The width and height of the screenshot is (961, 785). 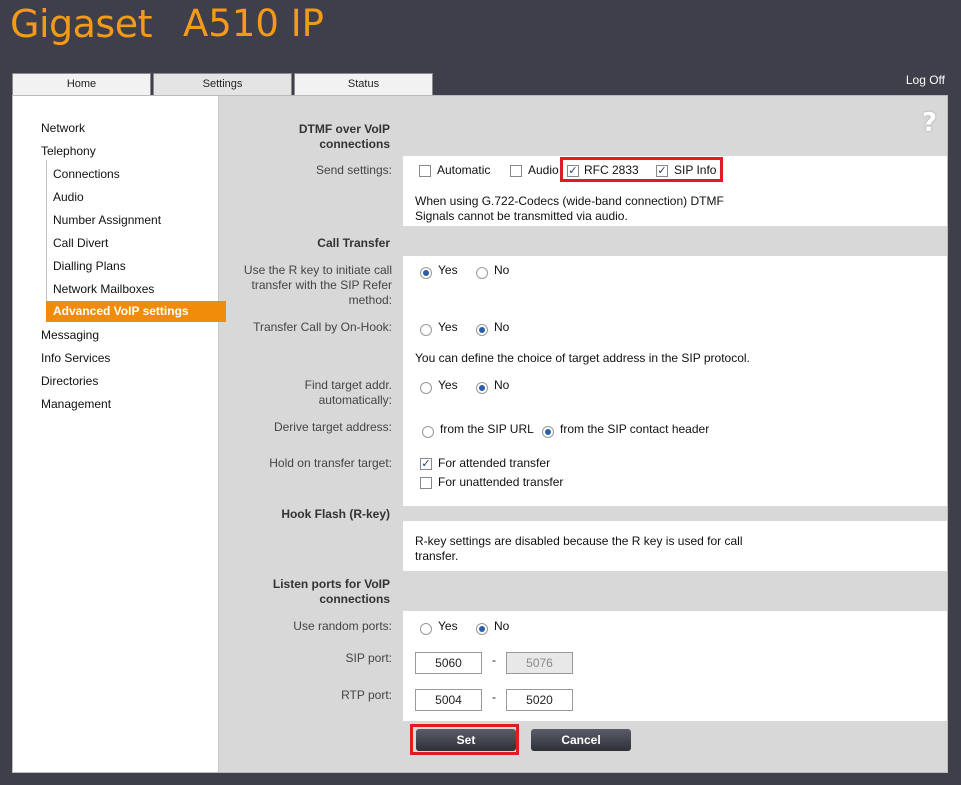 I want to click on unattended-label: For unattended transfer, so click(x=501, y=482).